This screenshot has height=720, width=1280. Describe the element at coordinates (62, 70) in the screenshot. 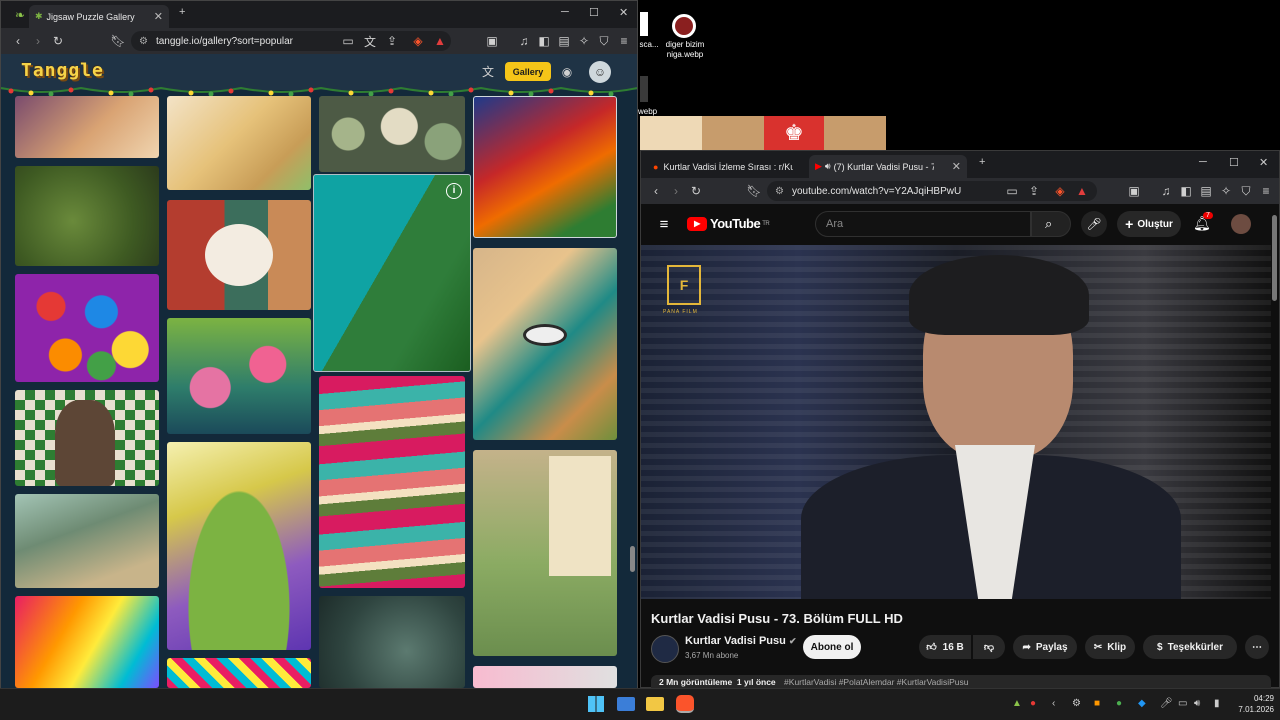

I see `tanggle-logo: Tanggle` at that location.